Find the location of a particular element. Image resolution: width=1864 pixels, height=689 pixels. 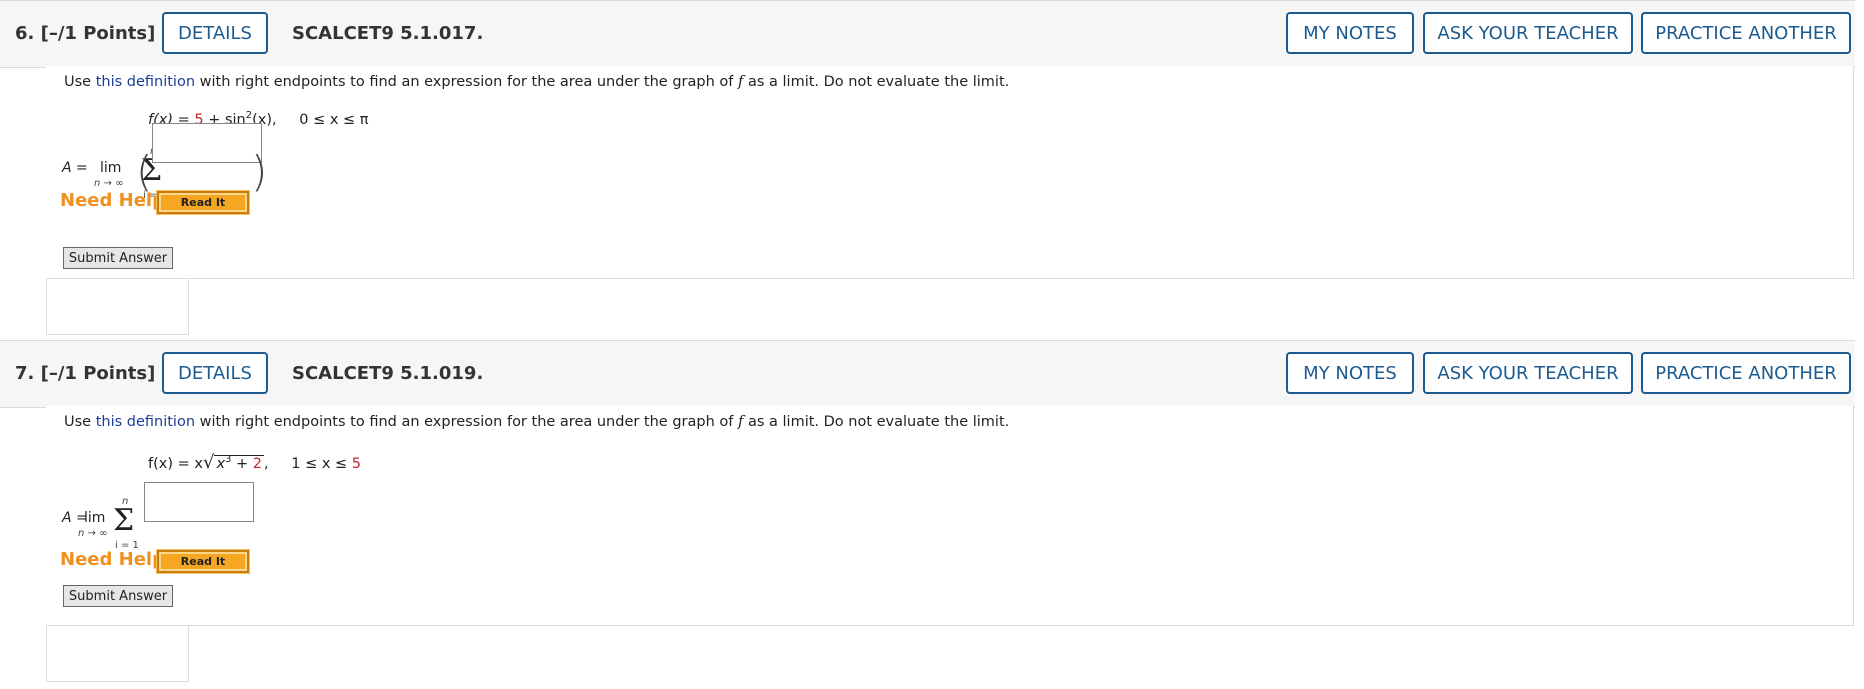

sqrt-icon: √ is located at coordinates (208, 462).